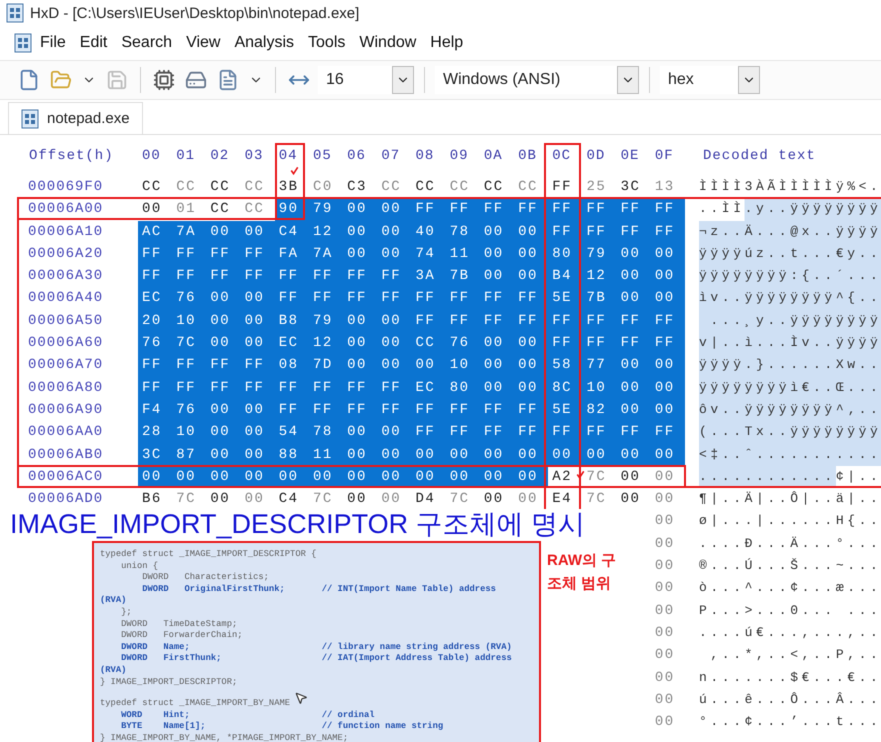 The image size is (881, 742). I want to click on row-offset: 00006A10, so click(65, 232).